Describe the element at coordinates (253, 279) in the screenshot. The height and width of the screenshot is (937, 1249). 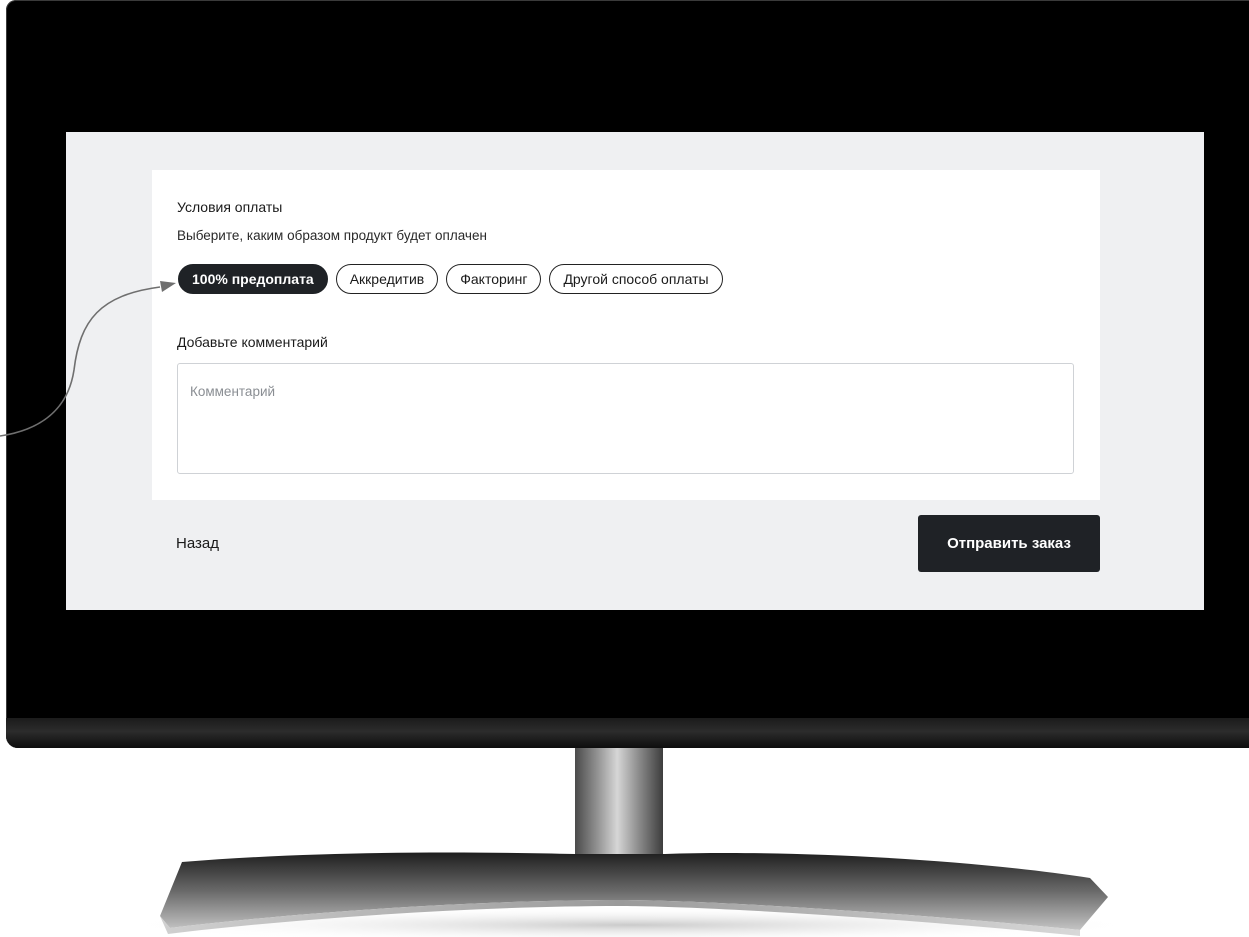
I see `payment-option-prepayment: 100% предоплата` at that location.